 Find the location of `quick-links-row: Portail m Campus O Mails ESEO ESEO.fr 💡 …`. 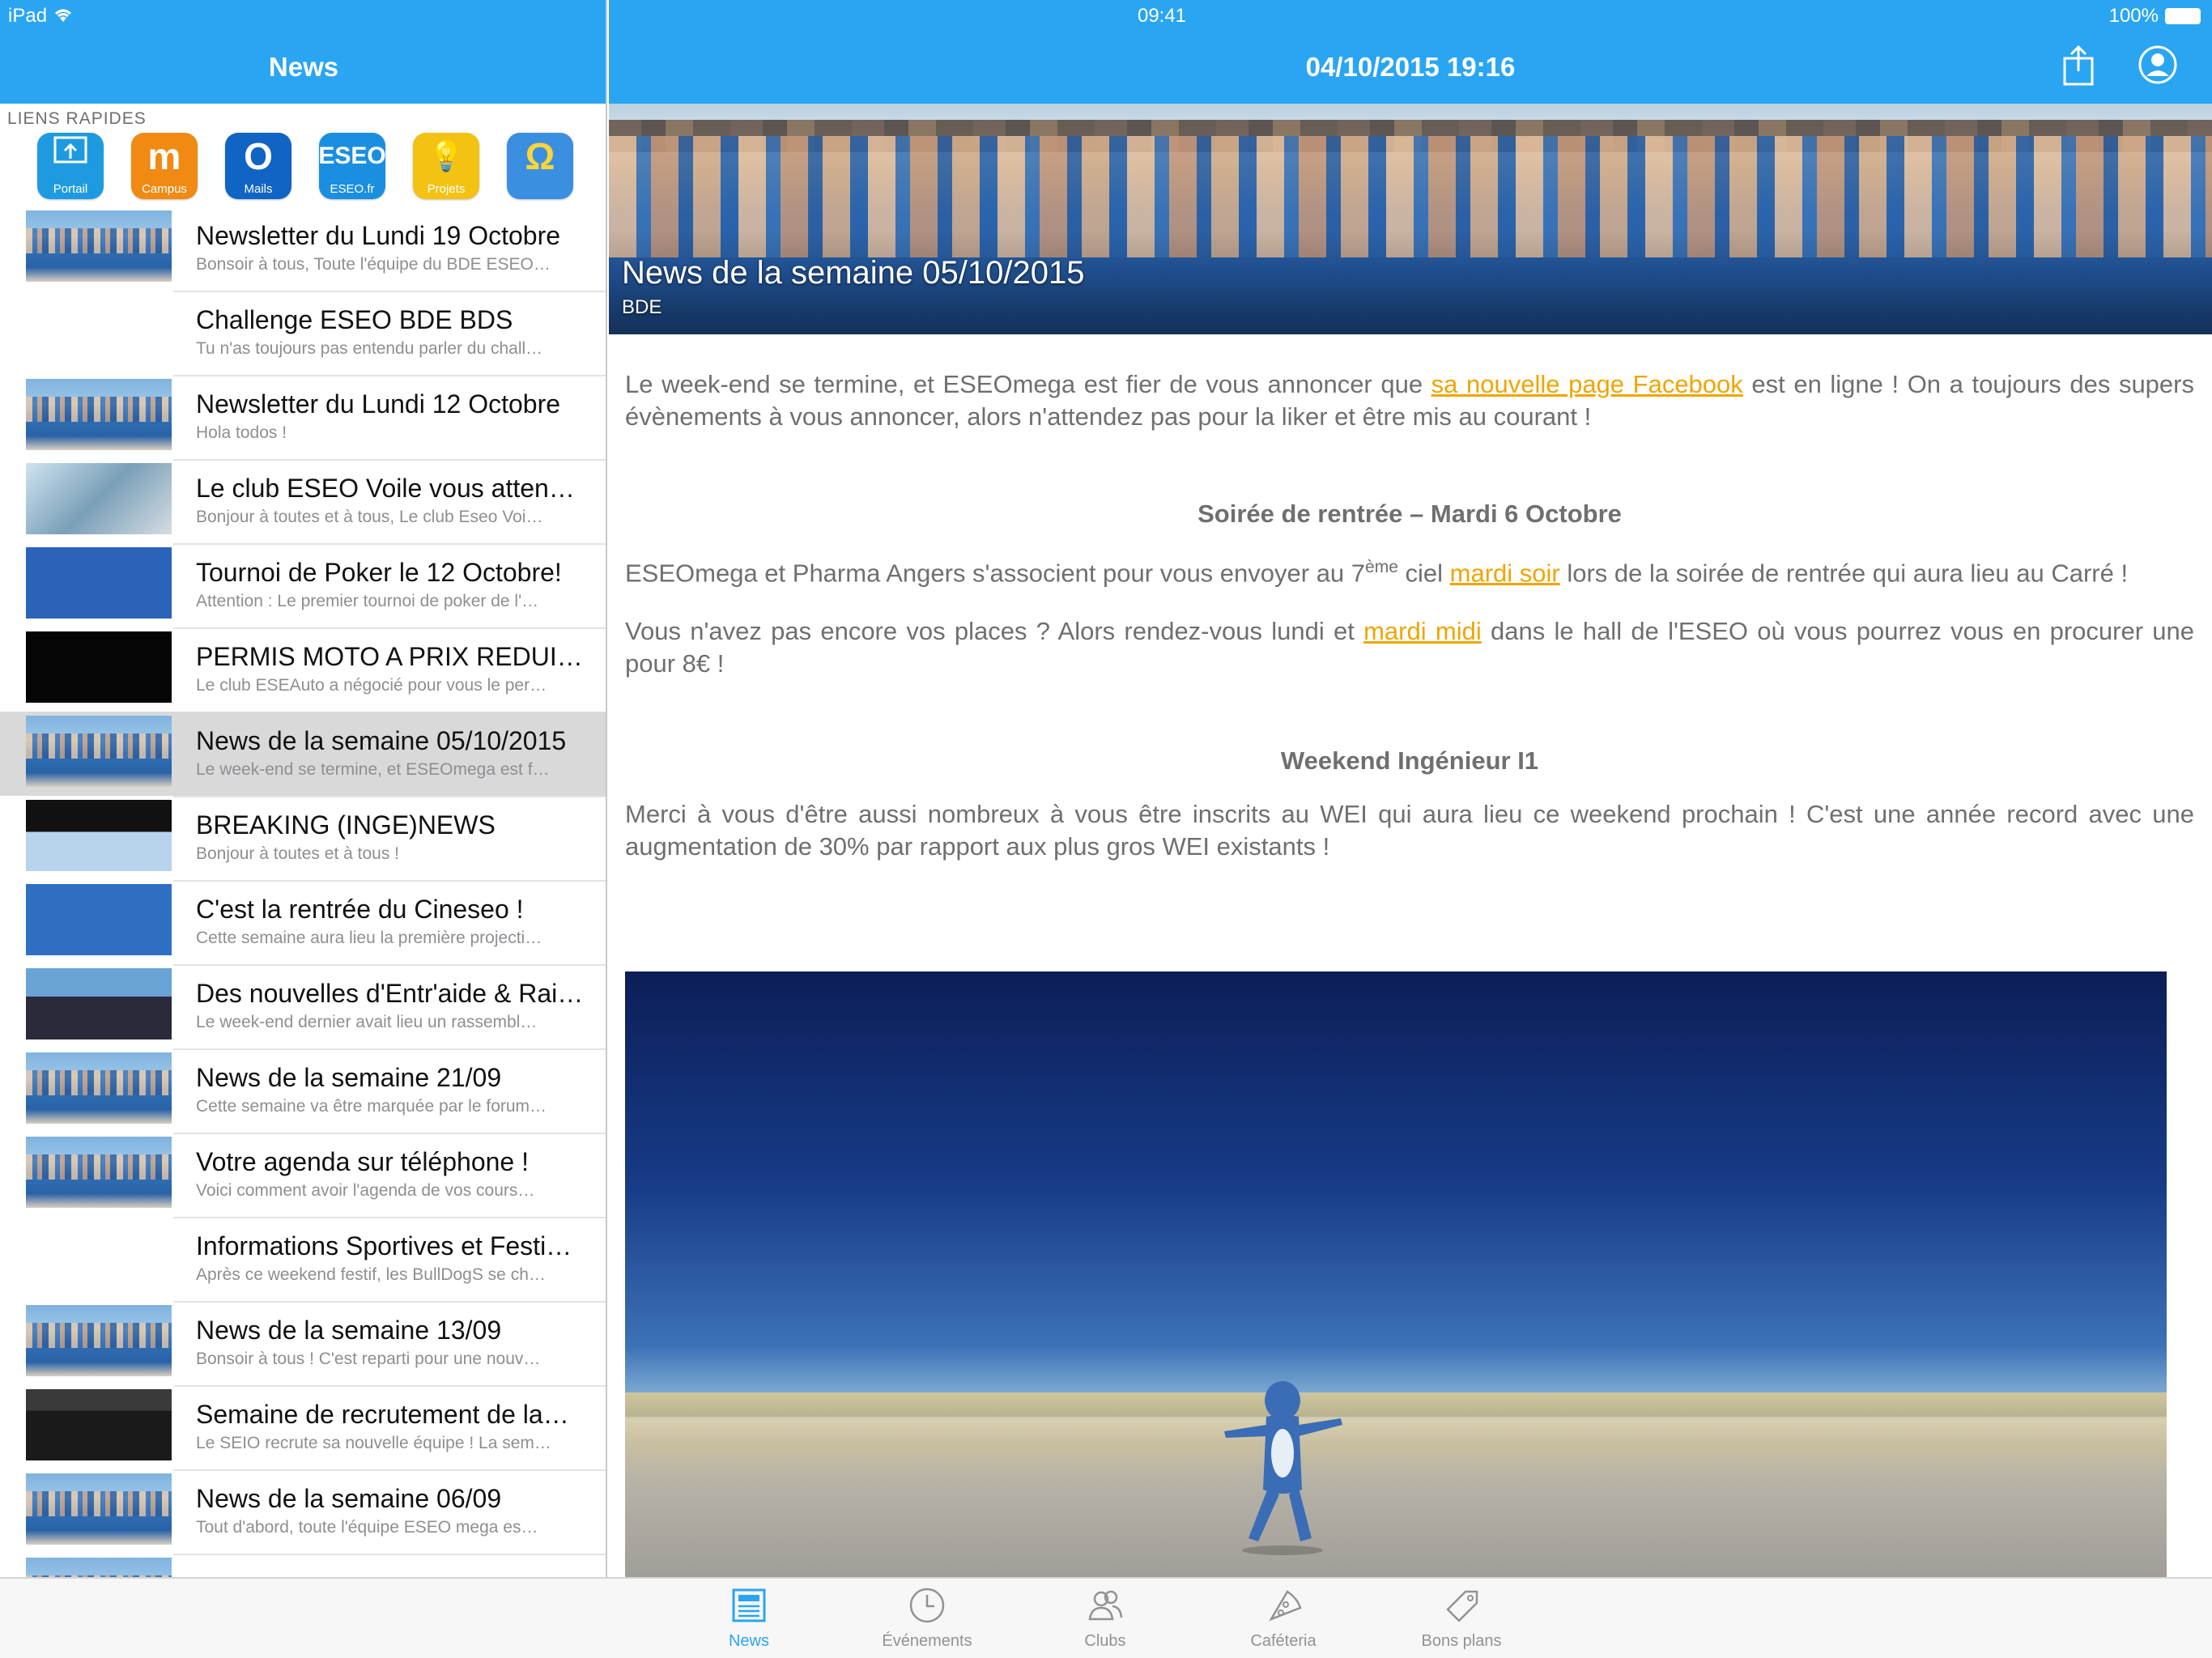

quick-links-row: Portail m Campus O Mails ESEO ESEO.fr 💡 … is located at coordinates (305, 166).